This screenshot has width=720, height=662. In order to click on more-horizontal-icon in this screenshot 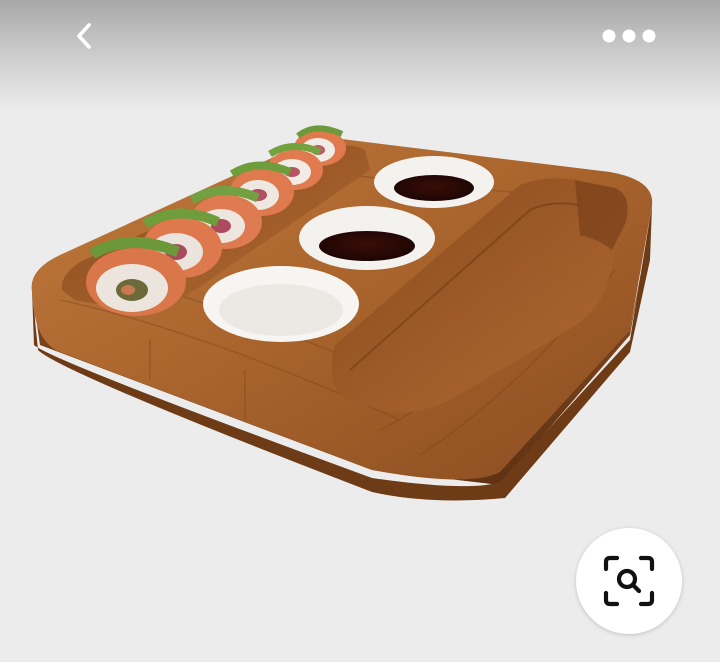, I will do `click(629, 36)`.